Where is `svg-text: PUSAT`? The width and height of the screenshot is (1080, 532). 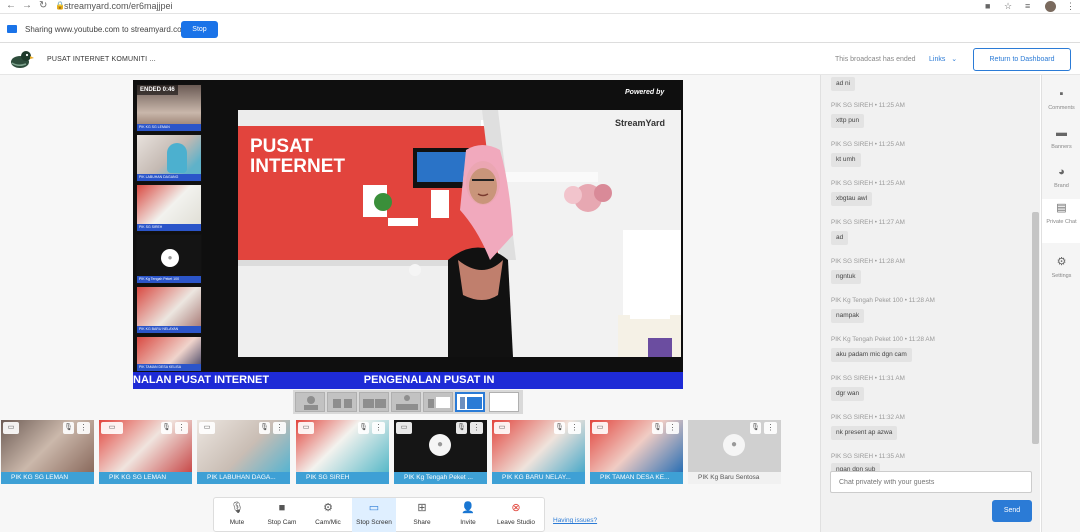
svg-text: PUSAT is located at coordinates (281, 146).